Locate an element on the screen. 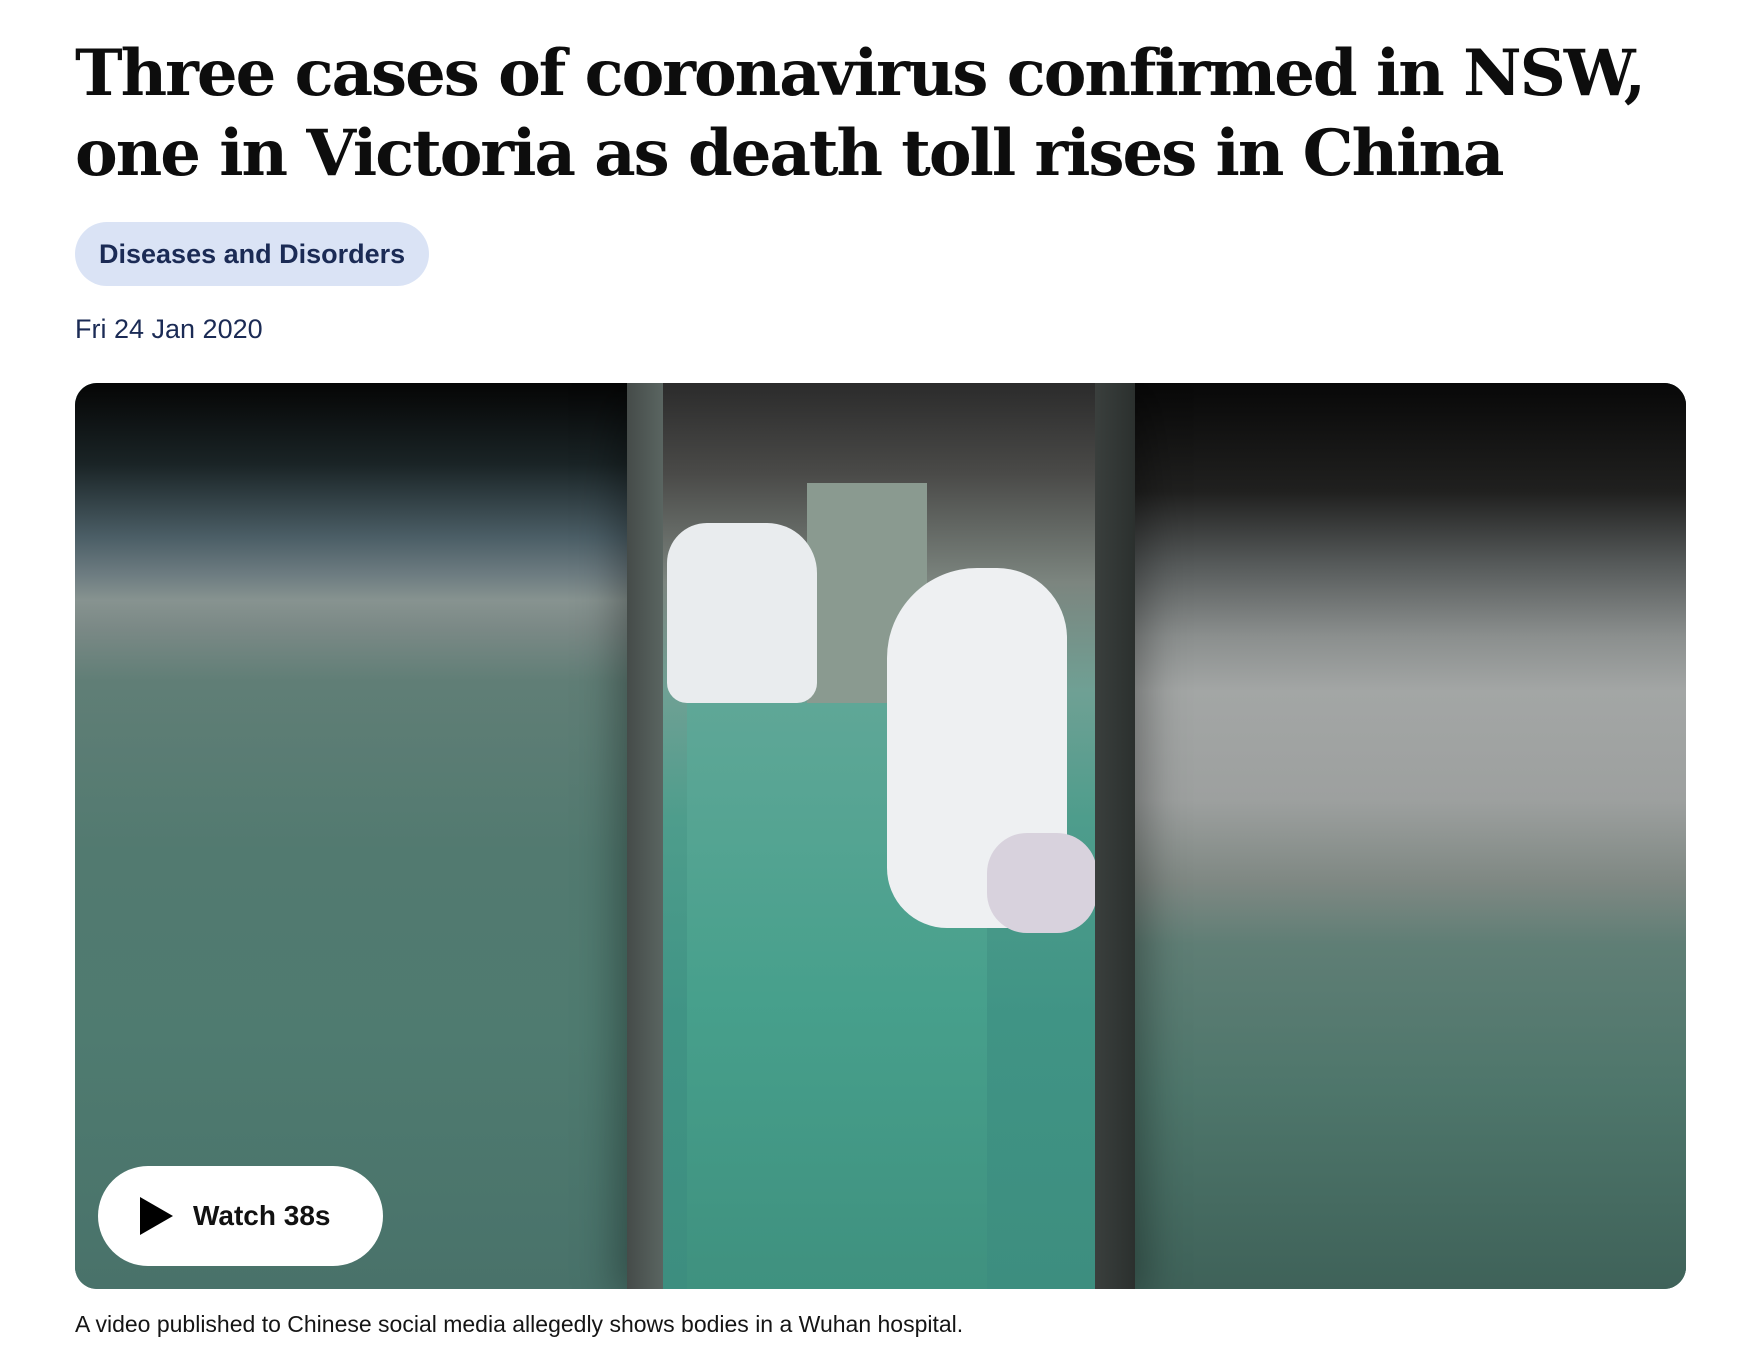  watch-button-label: Watch 38s is located at coordinates (262, 1215).